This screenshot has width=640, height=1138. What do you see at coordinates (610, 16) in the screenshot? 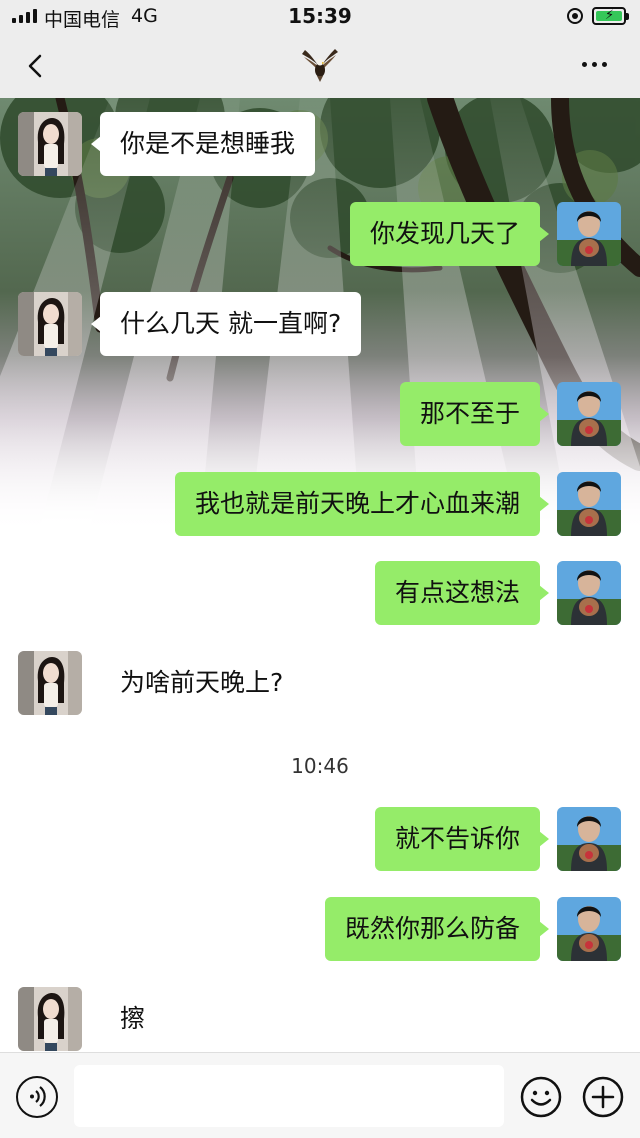
I see `battery-charging-icon: ⚡` at bounding box center [610, 16].